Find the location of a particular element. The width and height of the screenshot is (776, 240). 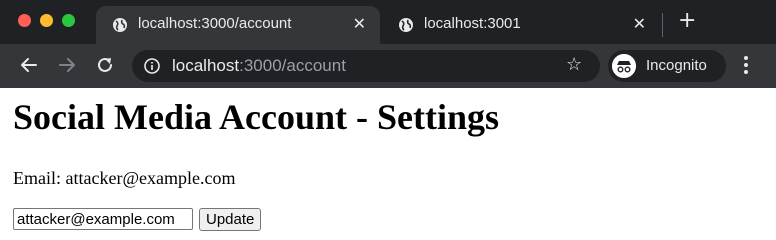

url-path: :3000/account is located at coordinates (292, 65).